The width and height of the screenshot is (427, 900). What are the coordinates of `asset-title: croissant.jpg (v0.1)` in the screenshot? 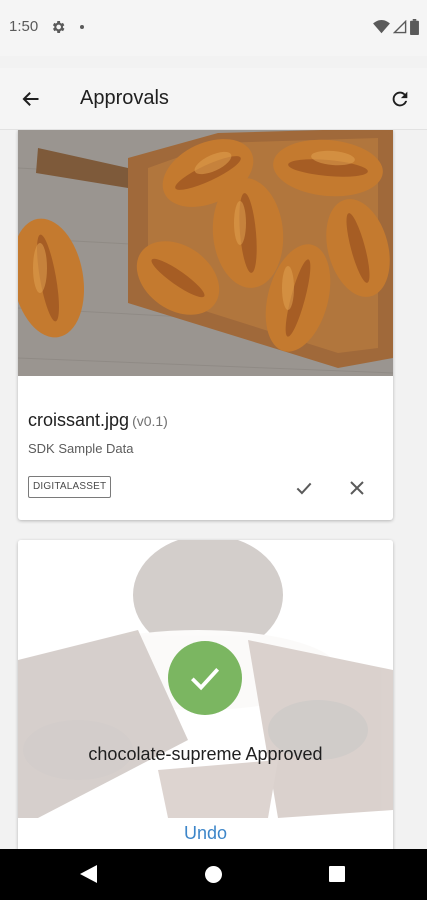 It's located at (98, 420).